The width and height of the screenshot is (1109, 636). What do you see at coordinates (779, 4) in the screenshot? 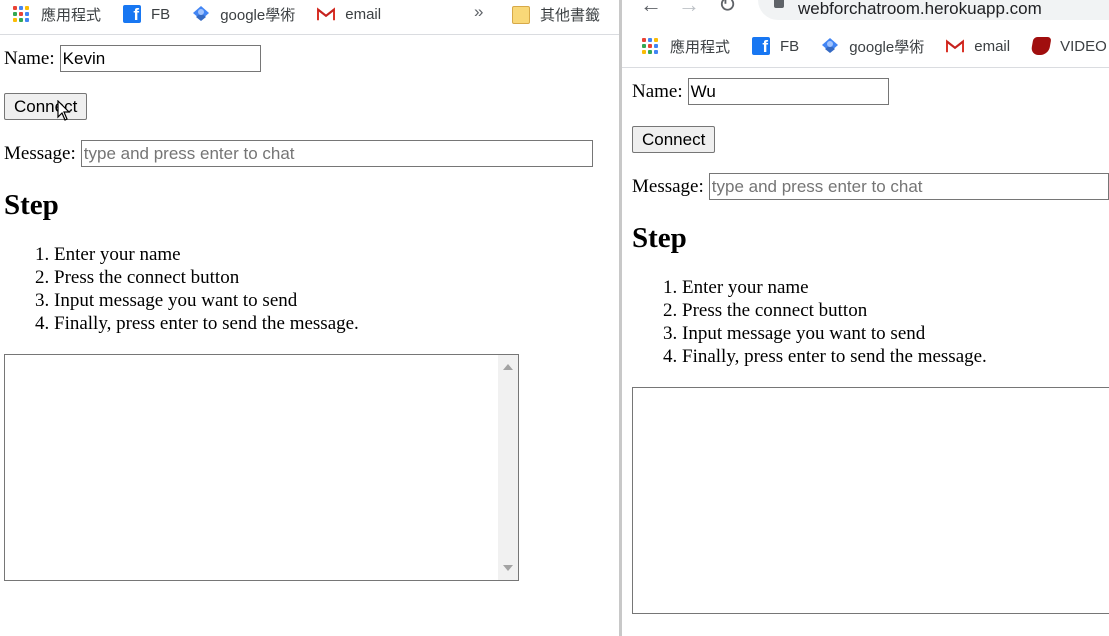
I see `lock-icon` at bounding box center [779, 4].